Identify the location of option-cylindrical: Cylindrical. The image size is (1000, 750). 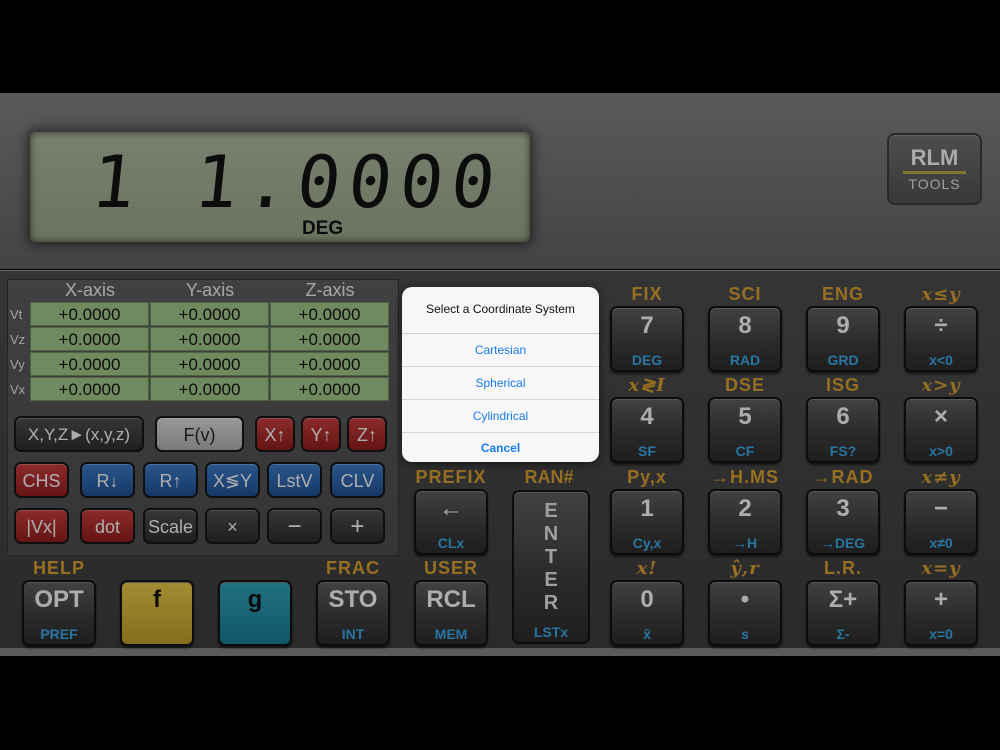
(500, 416).